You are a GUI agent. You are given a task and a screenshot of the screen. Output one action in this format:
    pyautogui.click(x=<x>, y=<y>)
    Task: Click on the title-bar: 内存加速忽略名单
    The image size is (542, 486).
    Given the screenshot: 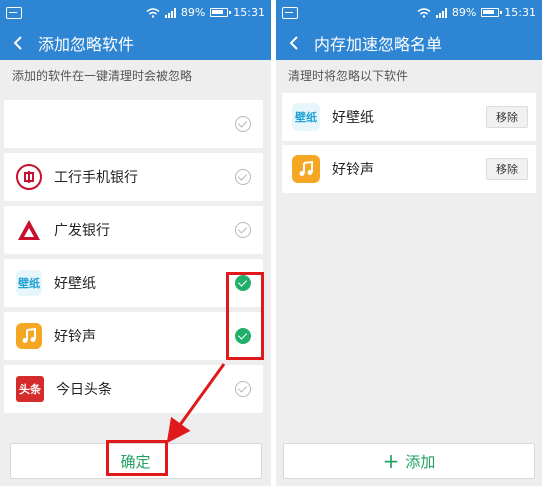 What is the action you would take?
    pyautogui.click(x=409, y=42)
    